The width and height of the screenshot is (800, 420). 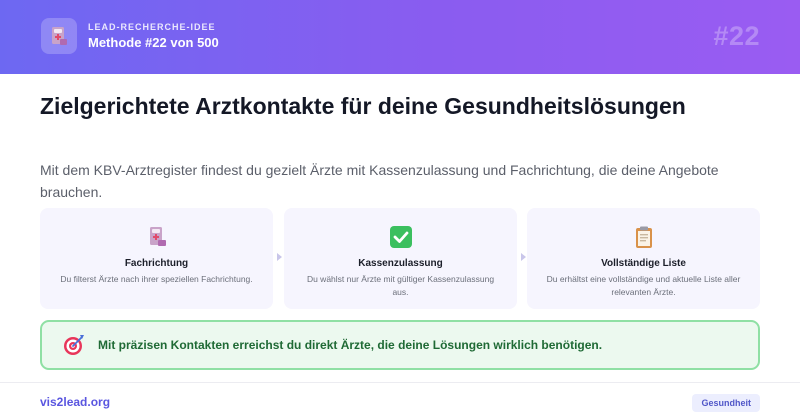 What do you see at coordinates (75, 402) in the screenshot?
I see `site-link: vis2lead.org` at bounding box center [75, 402].